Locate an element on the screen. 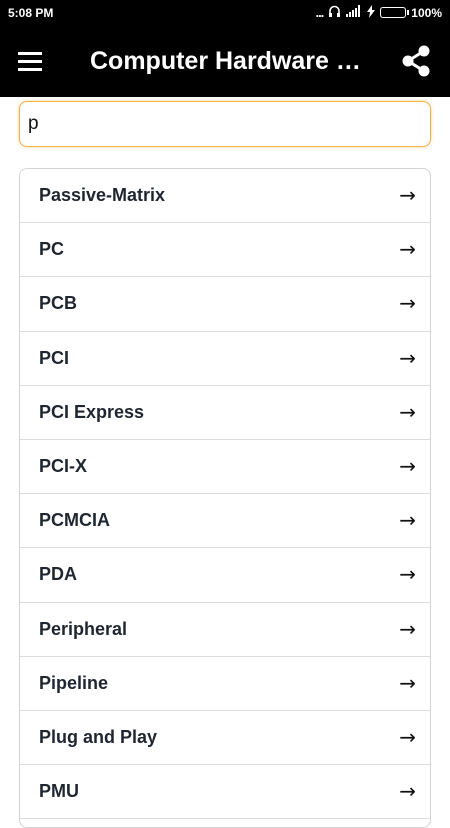  list-item: Plug and Play → is located at coordinates (225, 738).